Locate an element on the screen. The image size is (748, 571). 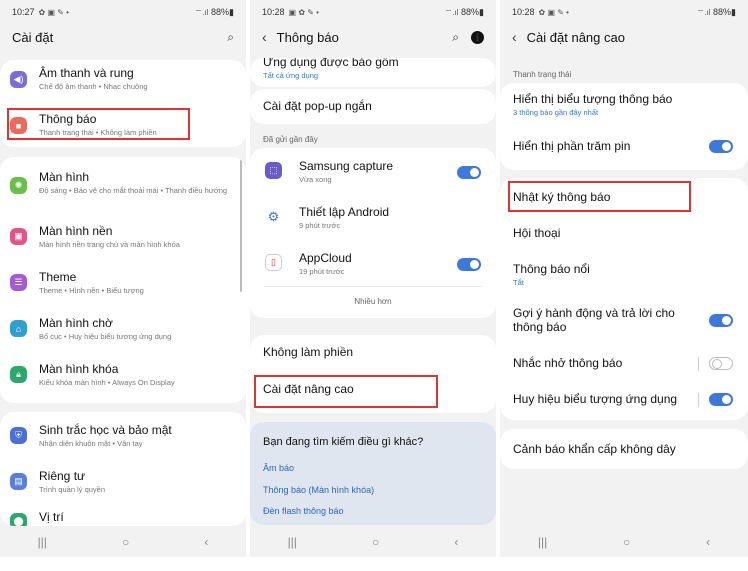
separator is located at coordinates (698, 400).